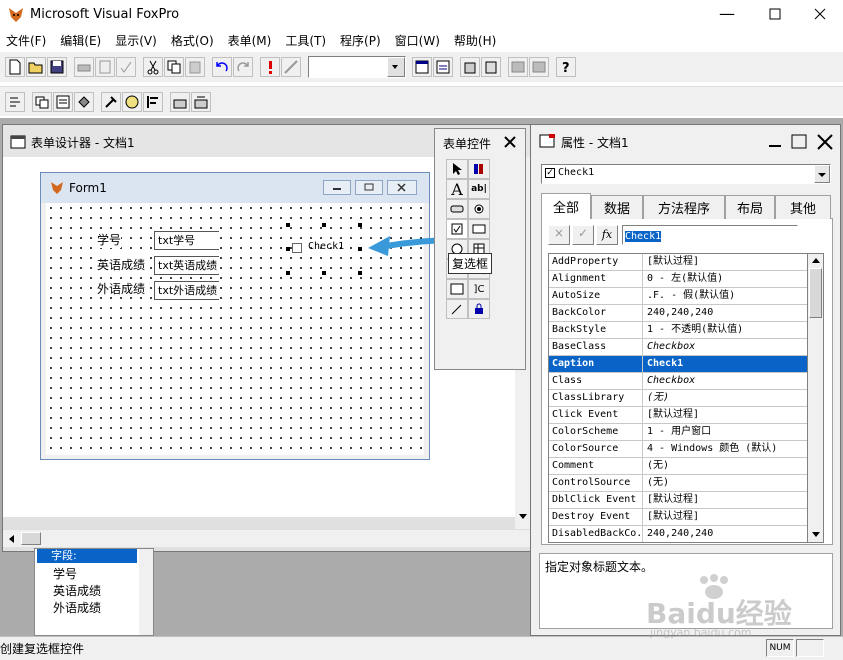  What do you see at coordinates (15, 101) in the screenshot?
I see `tab-order-button` at bounding box center [15, 101].